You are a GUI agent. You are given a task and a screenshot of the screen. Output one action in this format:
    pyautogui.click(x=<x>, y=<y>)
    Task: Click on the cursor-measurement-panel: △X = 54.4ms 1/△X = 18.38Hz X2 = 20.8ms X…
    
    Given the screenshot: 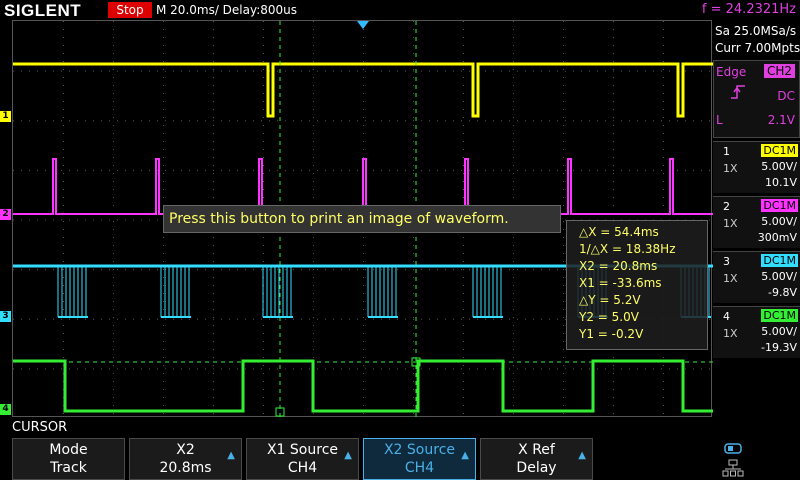 What is the action you would take?
    pyautogui.click(x=637, y=285)
    